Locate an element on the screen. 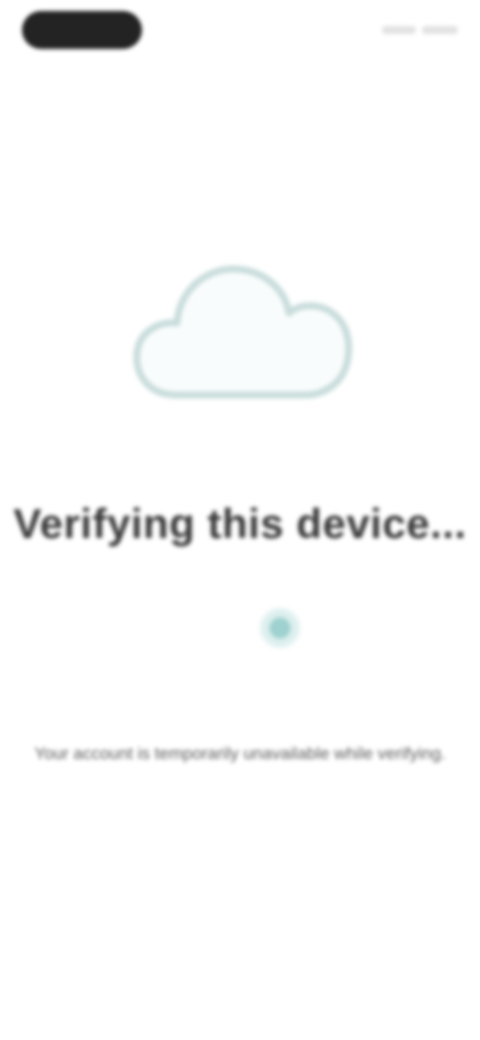 This screenshot has height=1040, width=480. signal-indicator is located at coordinates (399, 30).